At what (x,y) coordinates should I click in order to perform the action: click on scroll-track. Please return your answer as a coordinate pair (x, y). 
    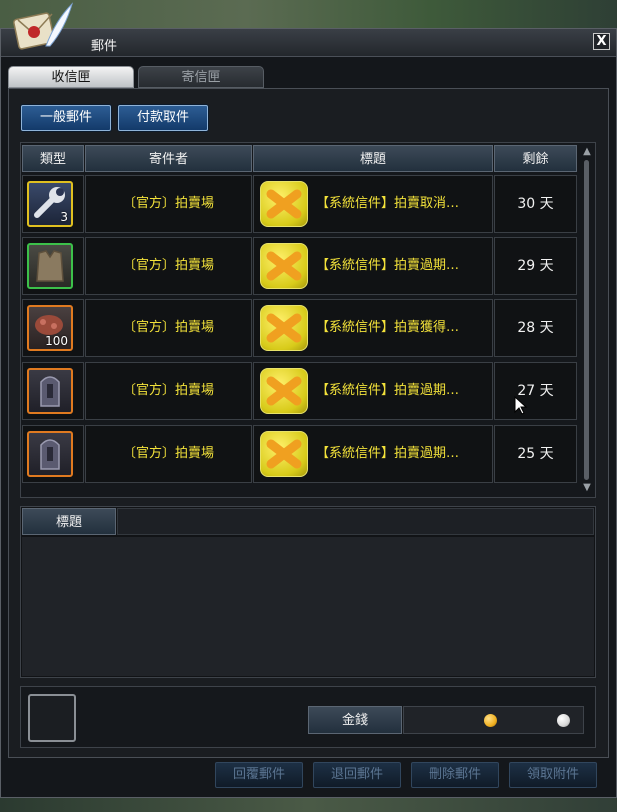
    Looking at the image, I should click on (586, 320).